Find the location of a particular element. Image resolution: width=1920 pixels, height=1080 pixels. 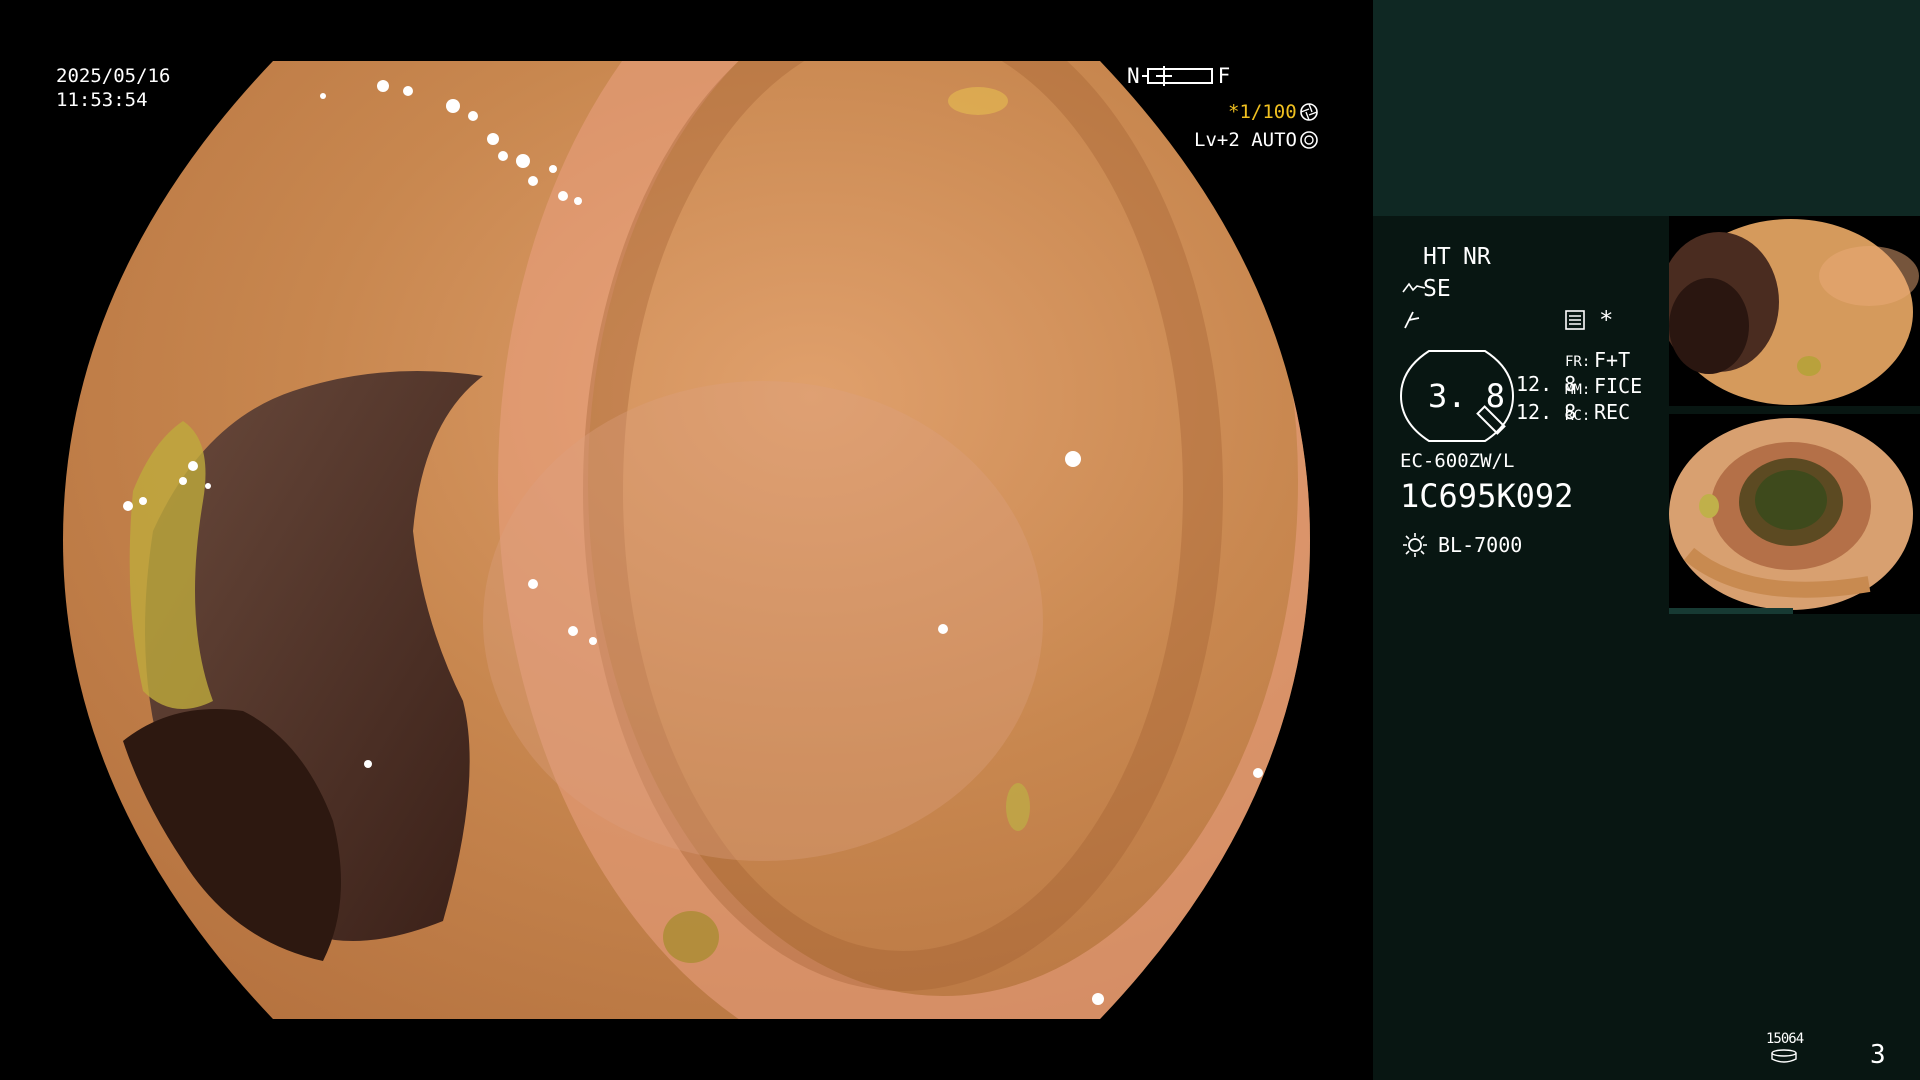

panel-header-area is located at coordinates (1646, 108).